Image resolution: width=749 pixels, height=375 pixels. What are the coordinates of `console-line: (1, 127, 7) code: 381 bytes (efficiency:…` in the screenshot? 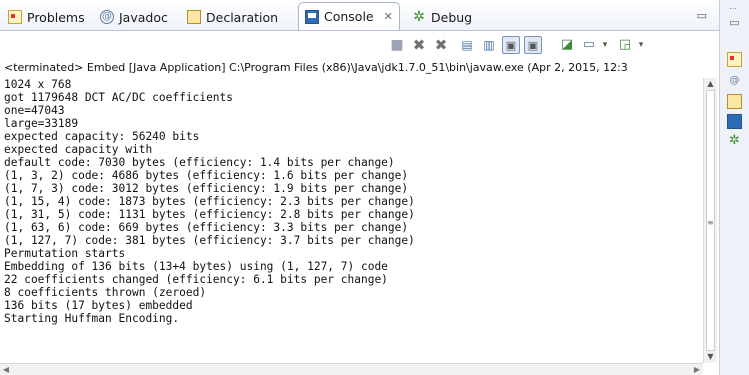 It's located at (209, 240).